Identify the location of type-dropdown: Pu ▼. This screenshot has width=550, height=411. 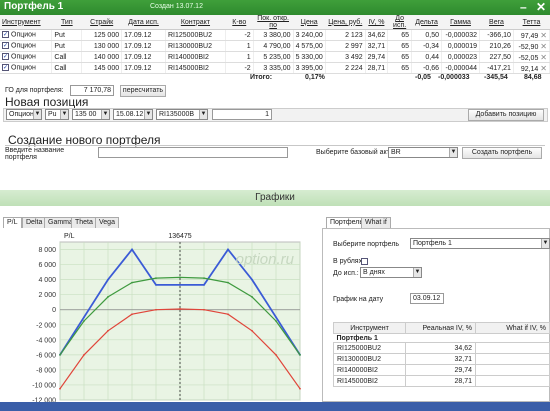
(57, 114).